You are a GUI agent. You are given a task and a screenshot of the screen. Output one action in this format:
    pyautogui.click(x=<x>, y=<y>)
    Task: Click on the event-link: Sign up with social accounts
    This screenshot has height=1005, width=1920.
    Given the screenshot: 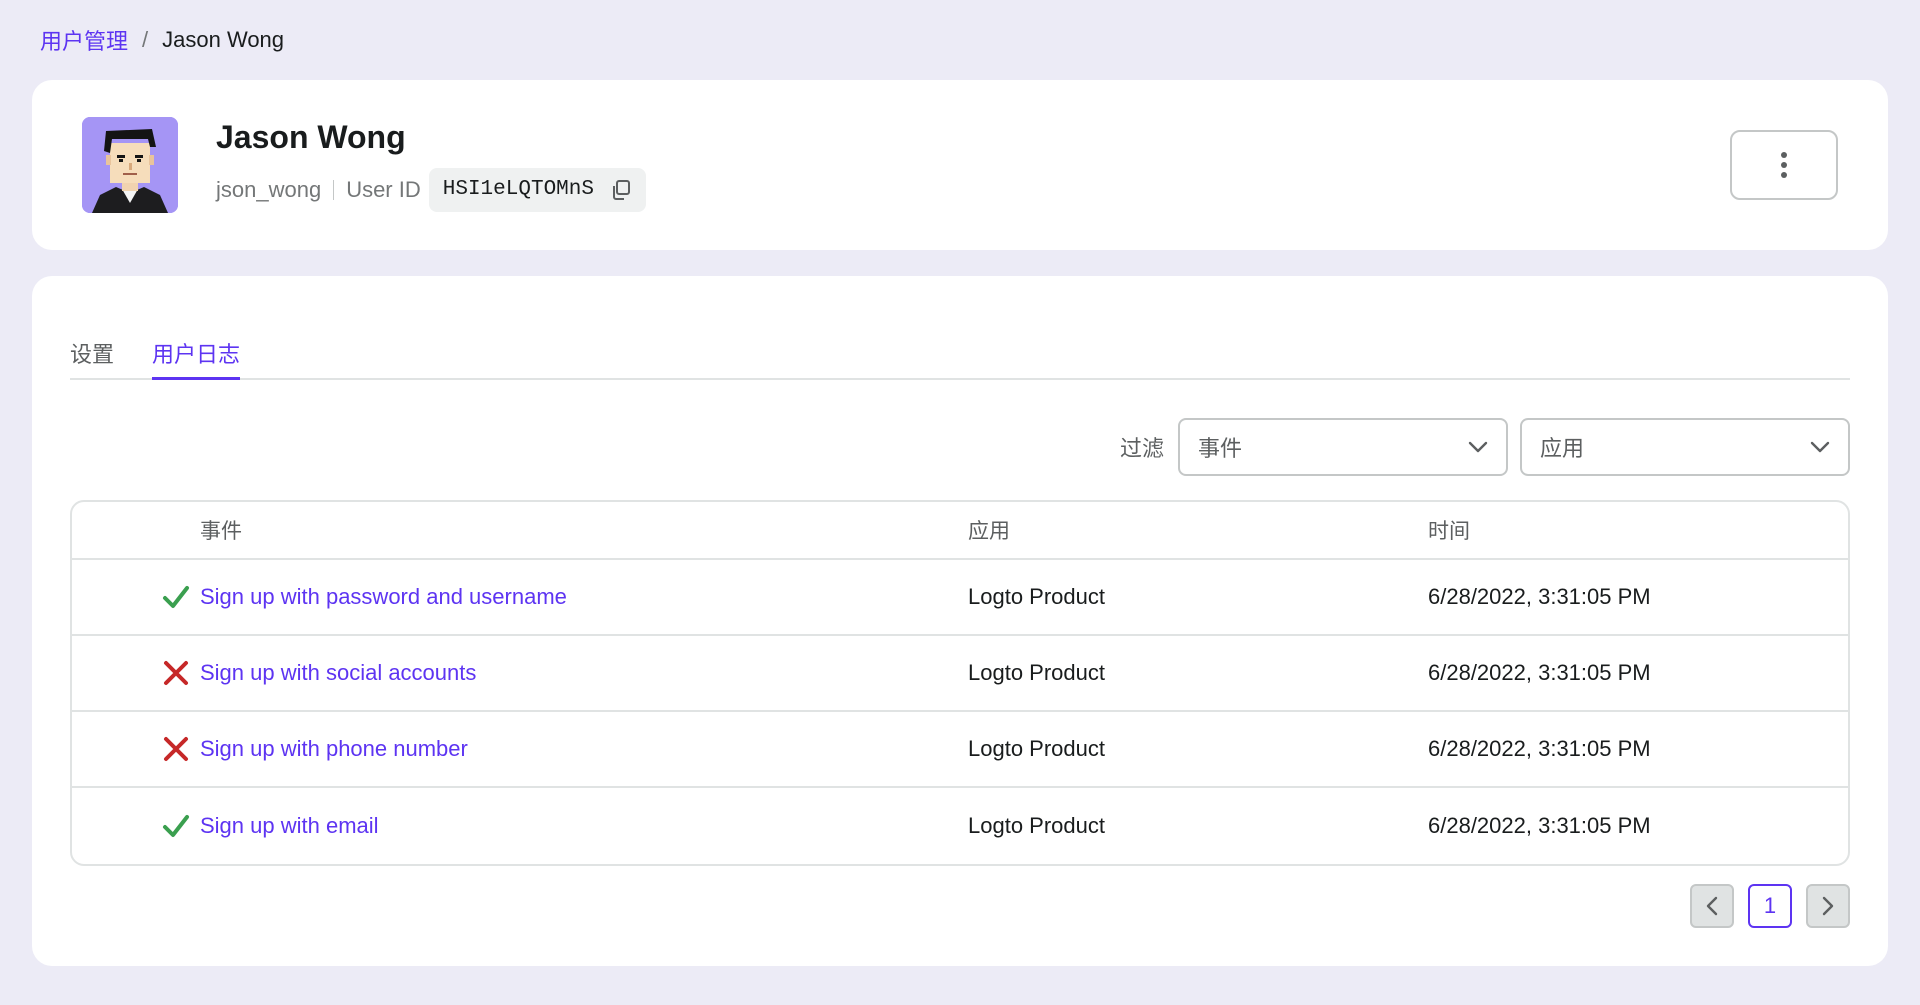 What is the action you would take?
    pyautogui.click(x=584, y=673)
    